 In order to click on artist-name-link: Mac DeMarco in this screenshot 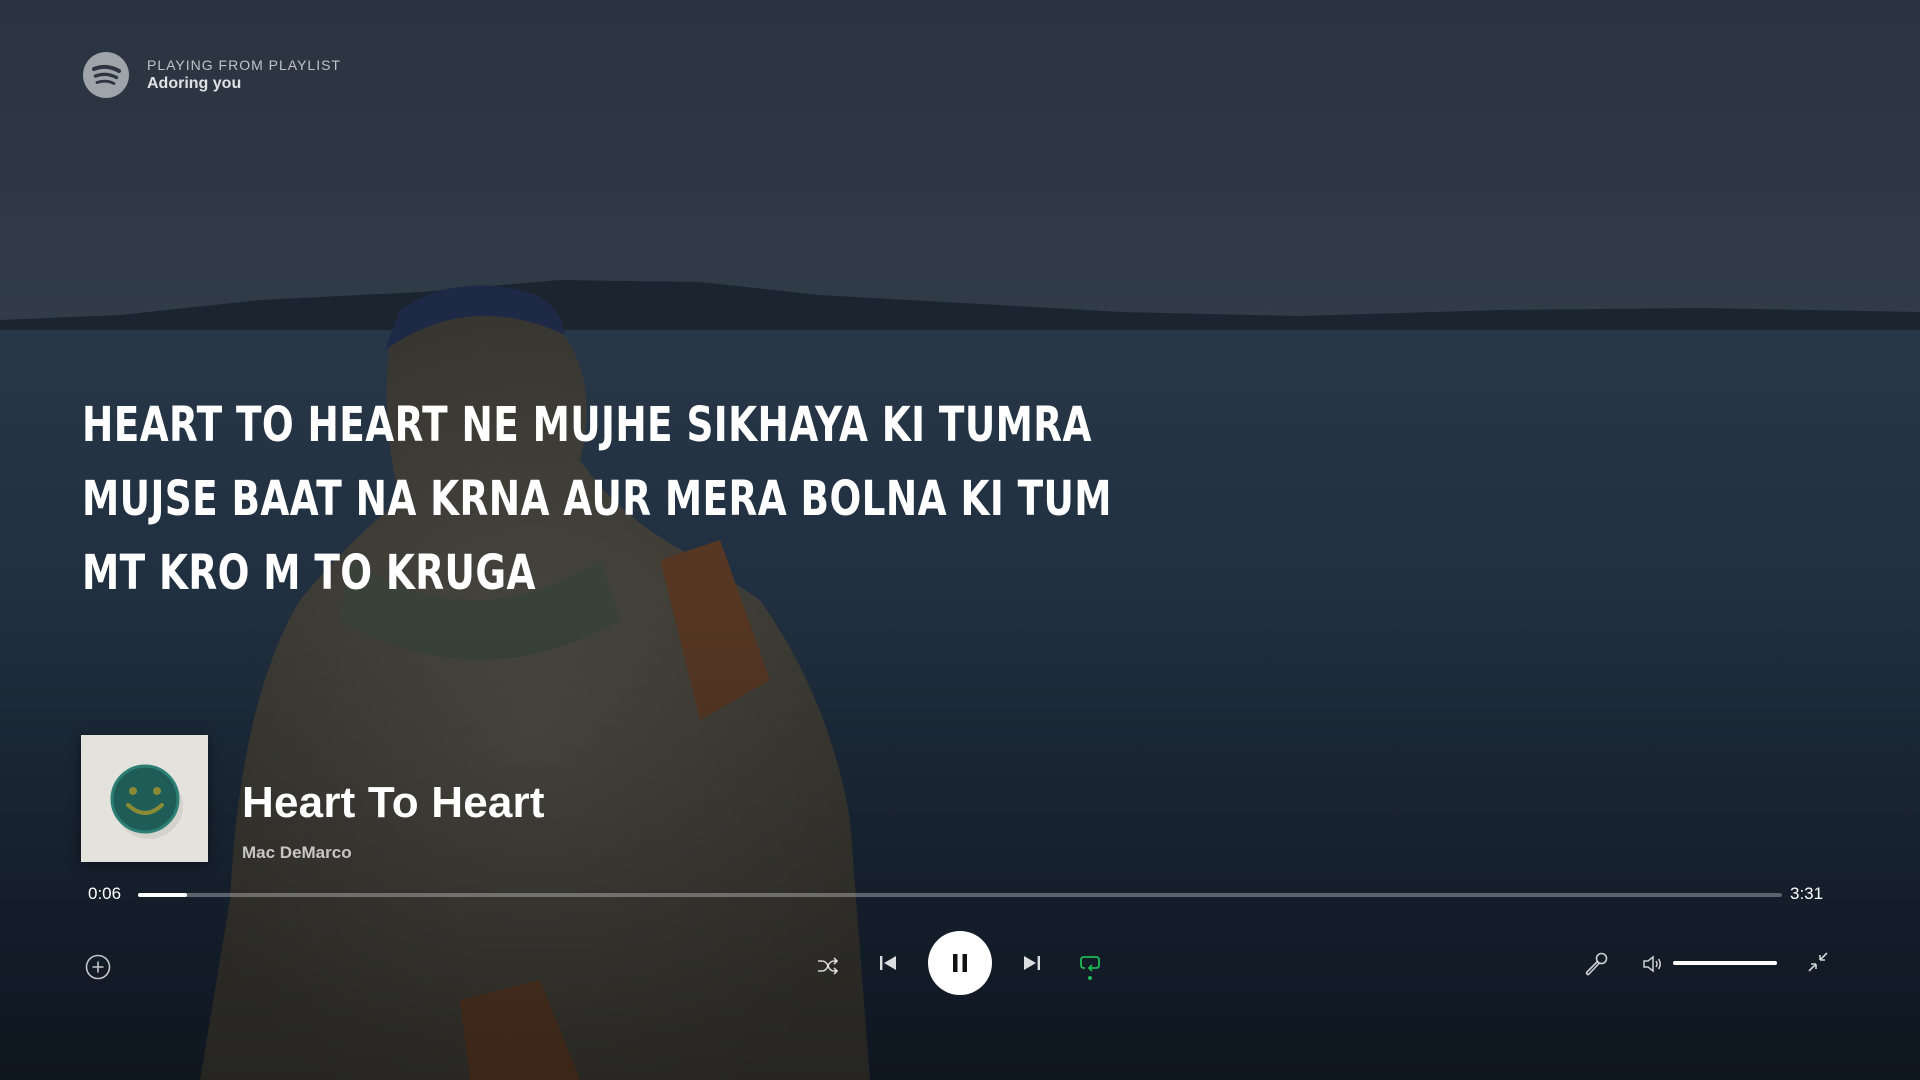, I will do `click(297, 853)`.